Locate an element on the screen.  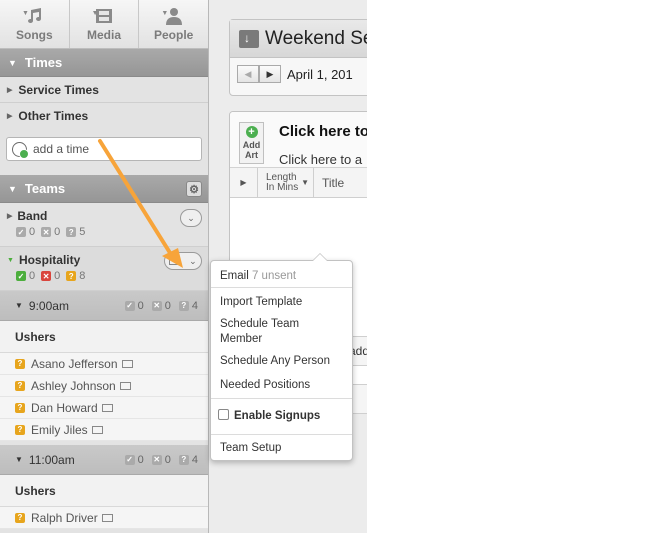
team-options-button: ⌄ is located at coordinates (191, 218).